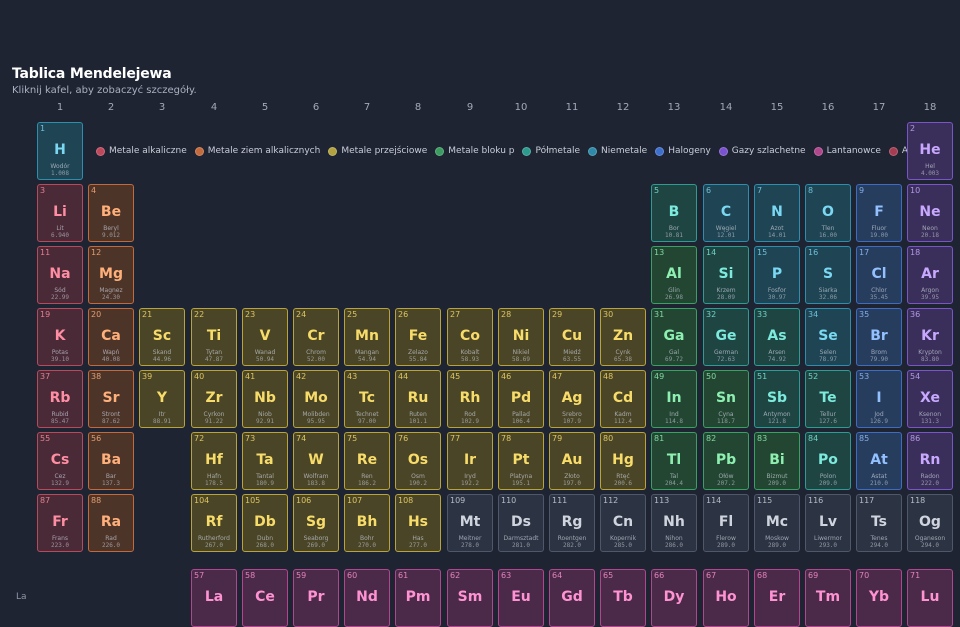  I want to click on element-tile-rf: 104 Rf Rutherford 267.0, so click(214, 523).